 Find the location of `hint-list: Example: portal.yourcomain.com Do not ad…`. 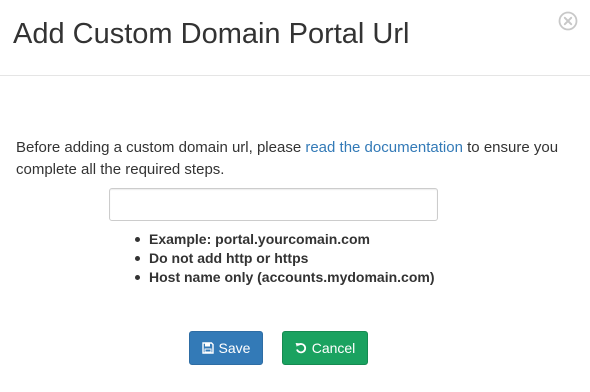

hint-list: Example: portal.yourcomain.com Do not ad… is located at coordinates (282, 258).